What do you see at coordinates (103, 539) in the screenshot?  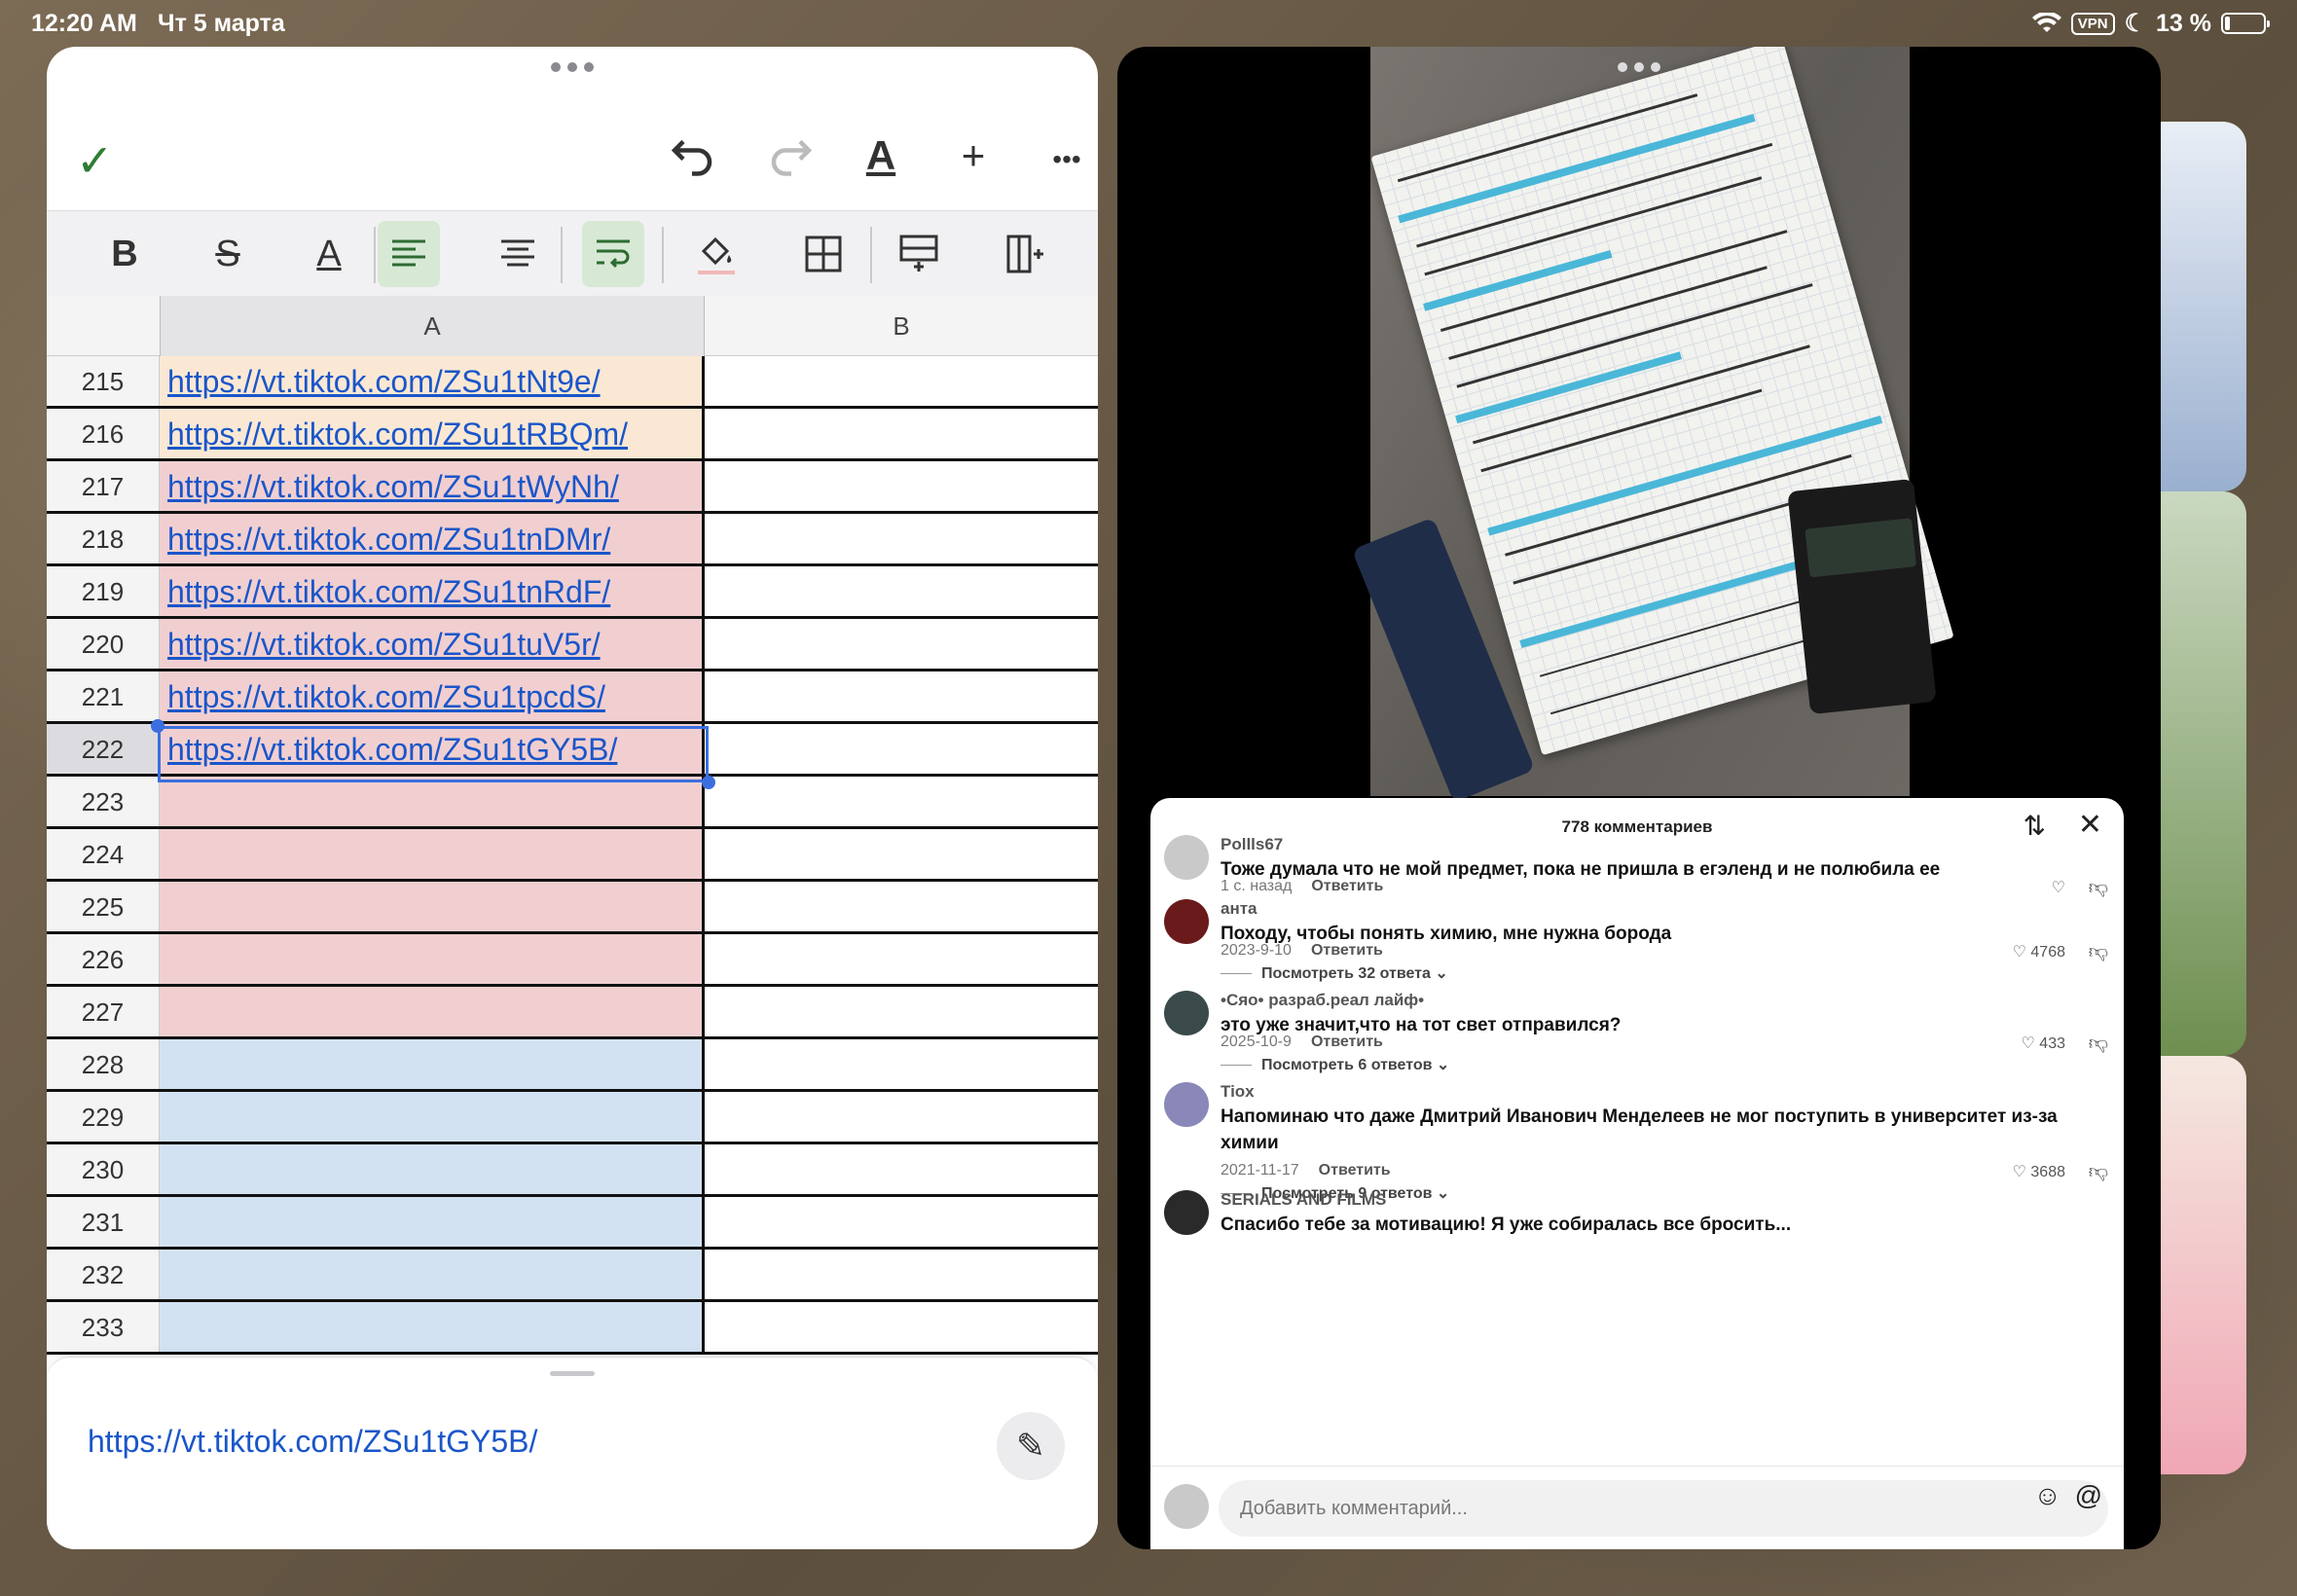 I see `row-number: 218` at bounding box center [103, 539].